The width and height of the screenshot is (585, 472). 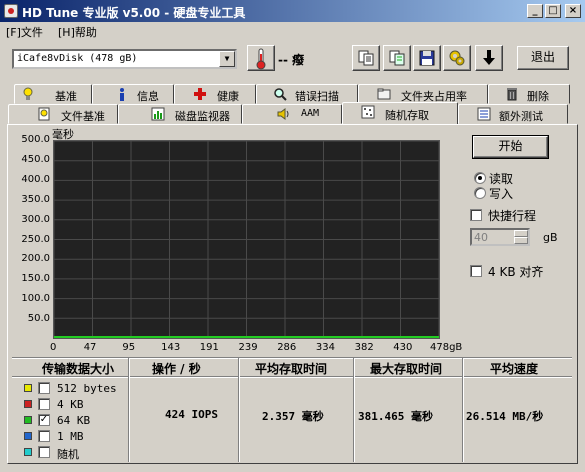 I want to click on x-tick-label: 478gB, so click(x=446, y=347).